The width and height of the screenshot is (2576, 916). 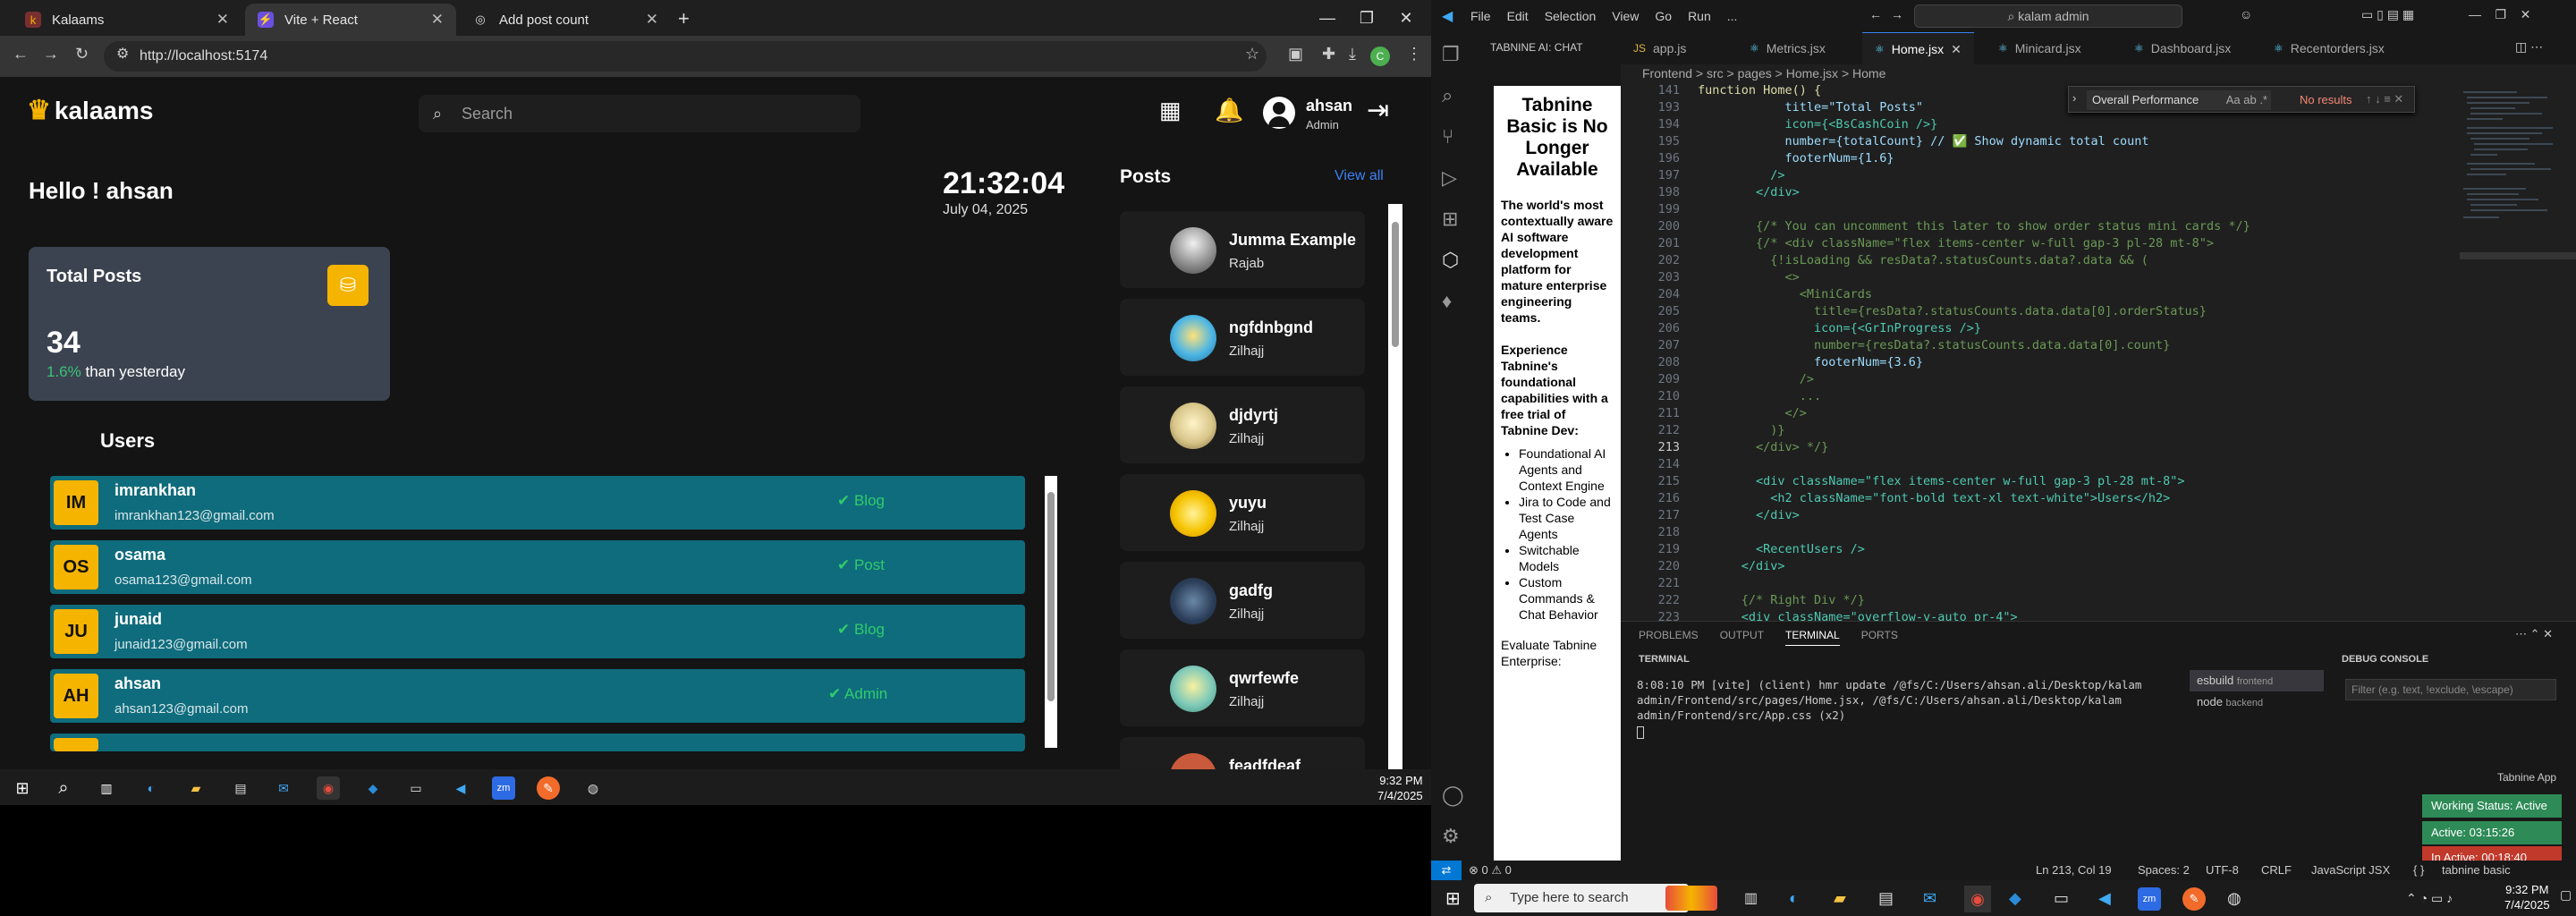 What do you see at coordinates (537, 742) in the screenshot?
I see `user-row` at bounding box center [537, 742].